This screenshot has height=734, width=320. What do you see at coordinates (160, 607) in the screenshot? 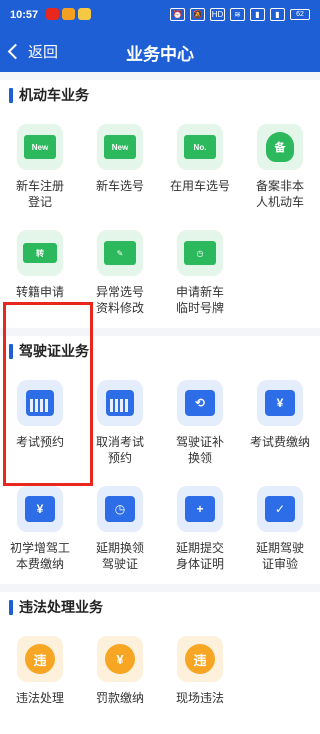
I see `section-header: 违法处理业务` at bounding box center [160, 607].